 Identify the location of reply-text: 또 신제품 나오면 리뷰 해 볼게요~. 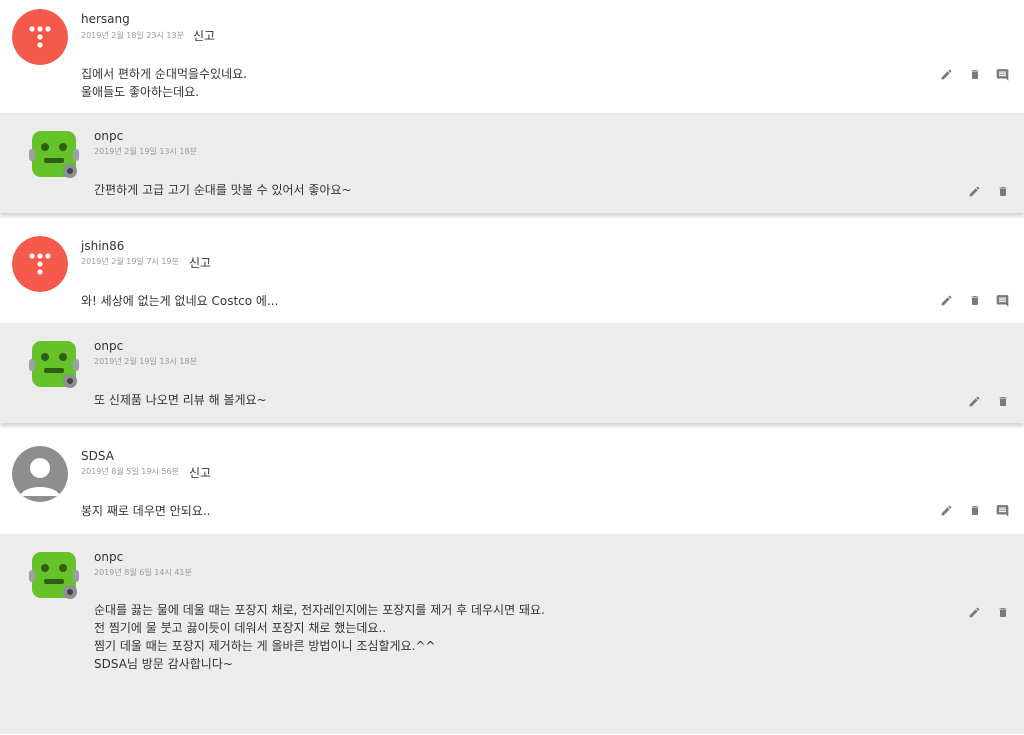
(180, 400).